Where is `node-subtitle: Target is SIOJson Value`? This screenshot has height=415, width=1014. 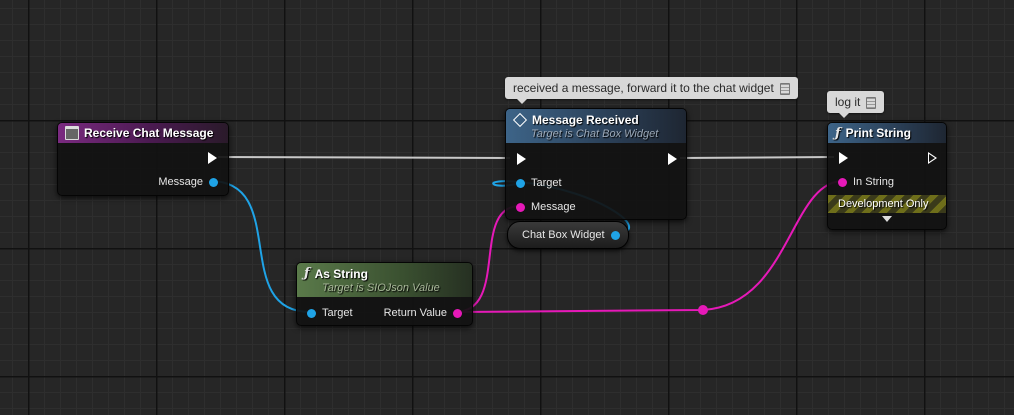
node-subtitle: Target is SIOJson Value is located at coordinates (381, 288).